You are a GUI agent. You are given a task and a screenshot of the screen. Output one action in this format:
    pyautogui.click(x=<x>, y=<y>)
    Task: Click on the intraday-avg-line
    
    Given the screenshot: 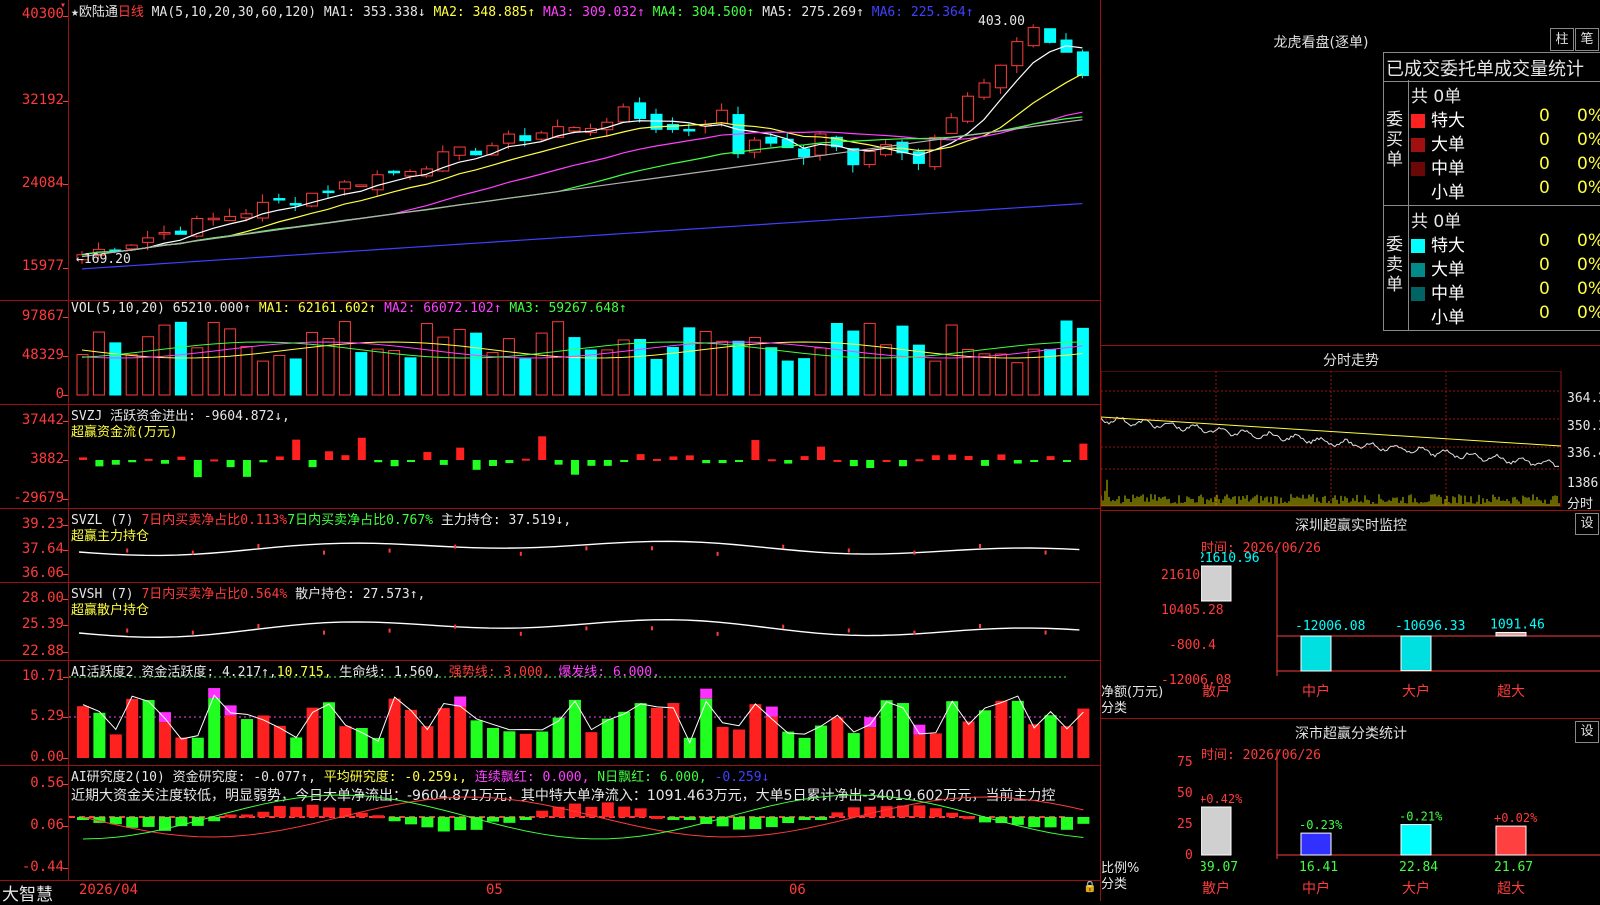 What is the action you would take?
    pyautogui.click(x=1331, y=431)
    